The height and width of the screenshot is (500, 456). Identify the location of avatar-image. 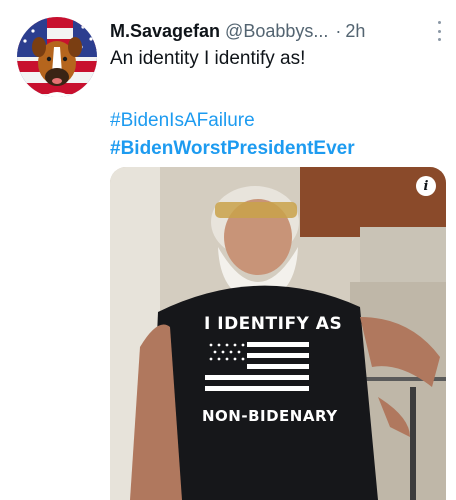
(57, 57).